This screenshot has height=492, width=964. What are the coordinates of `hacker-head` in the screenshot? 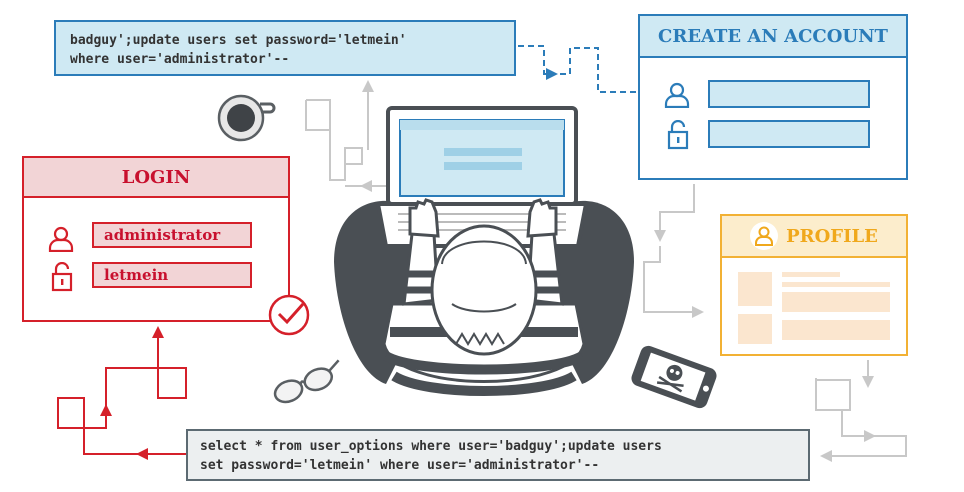 It's located at (484, 290).